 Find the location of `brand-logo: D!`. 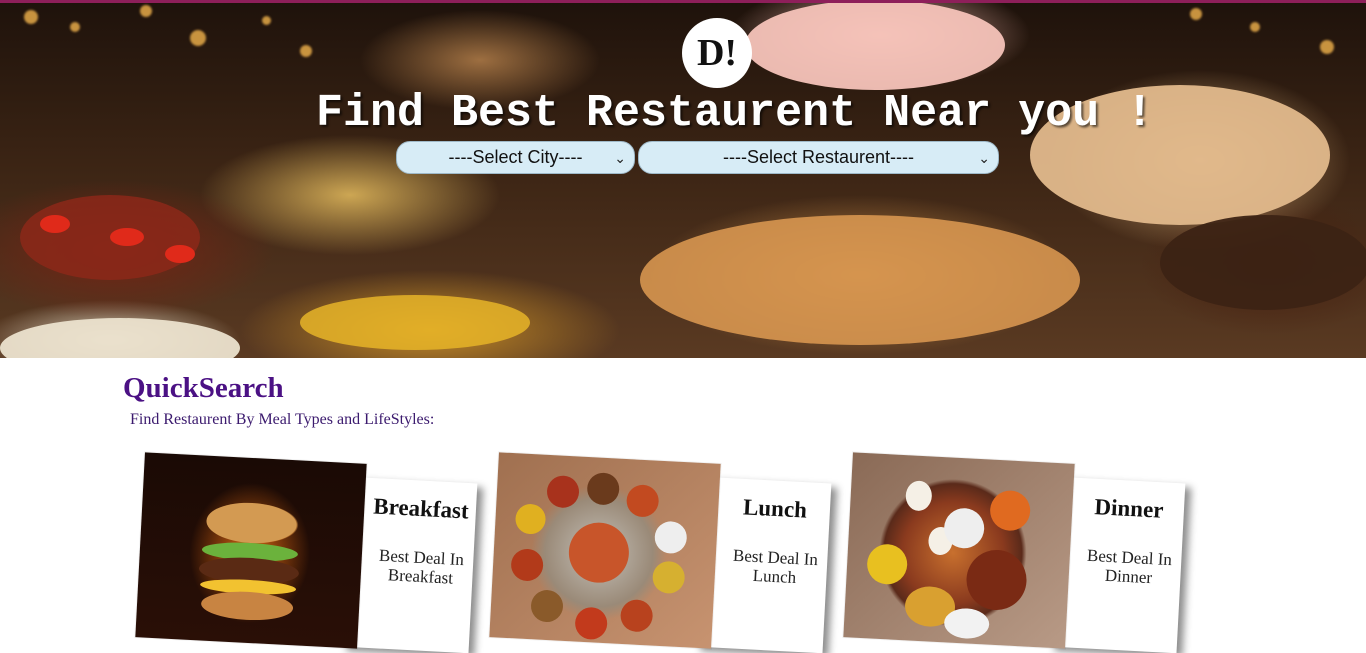

brand-logo: D! is located at coordinates (717, 53).